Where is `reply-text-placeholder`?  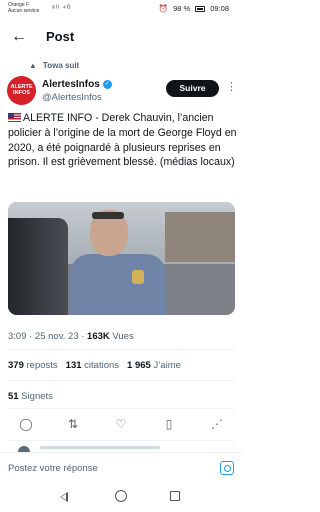 reply-text-placeholder is located at coordinates (100, 447).